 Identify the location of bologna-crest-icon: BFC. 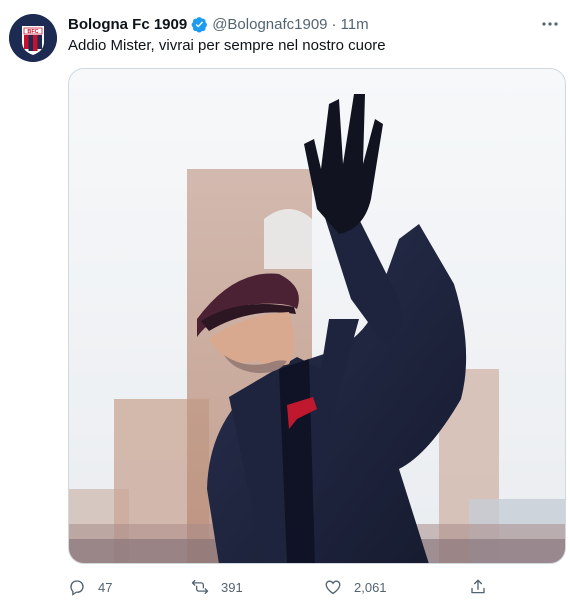
(33, 38).